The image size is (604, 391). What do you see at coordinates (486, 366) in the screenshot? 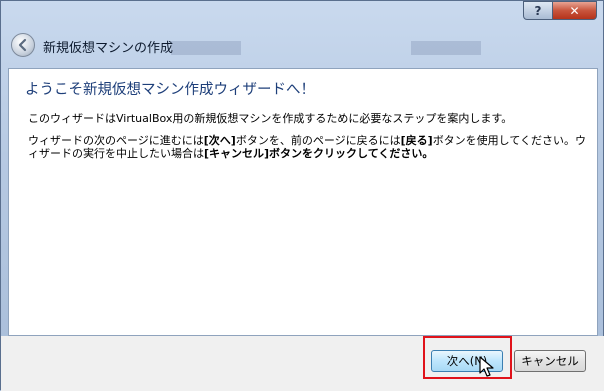
I see `mouse-cursor-icon` at bounding box center [486, 366].